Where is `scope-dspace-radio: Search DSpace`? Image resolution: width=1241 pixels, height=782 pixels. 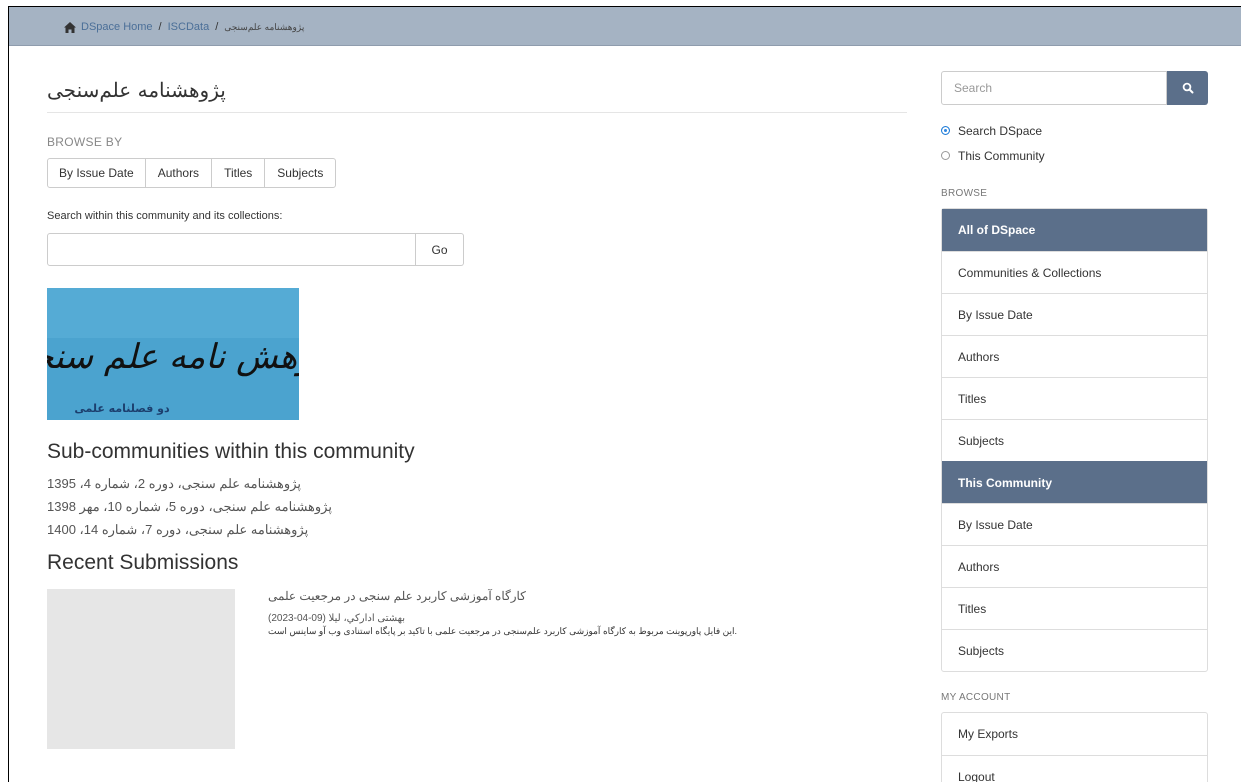
scope-dspace-radio: Search DSpace is located at coordinates (1074, 130).